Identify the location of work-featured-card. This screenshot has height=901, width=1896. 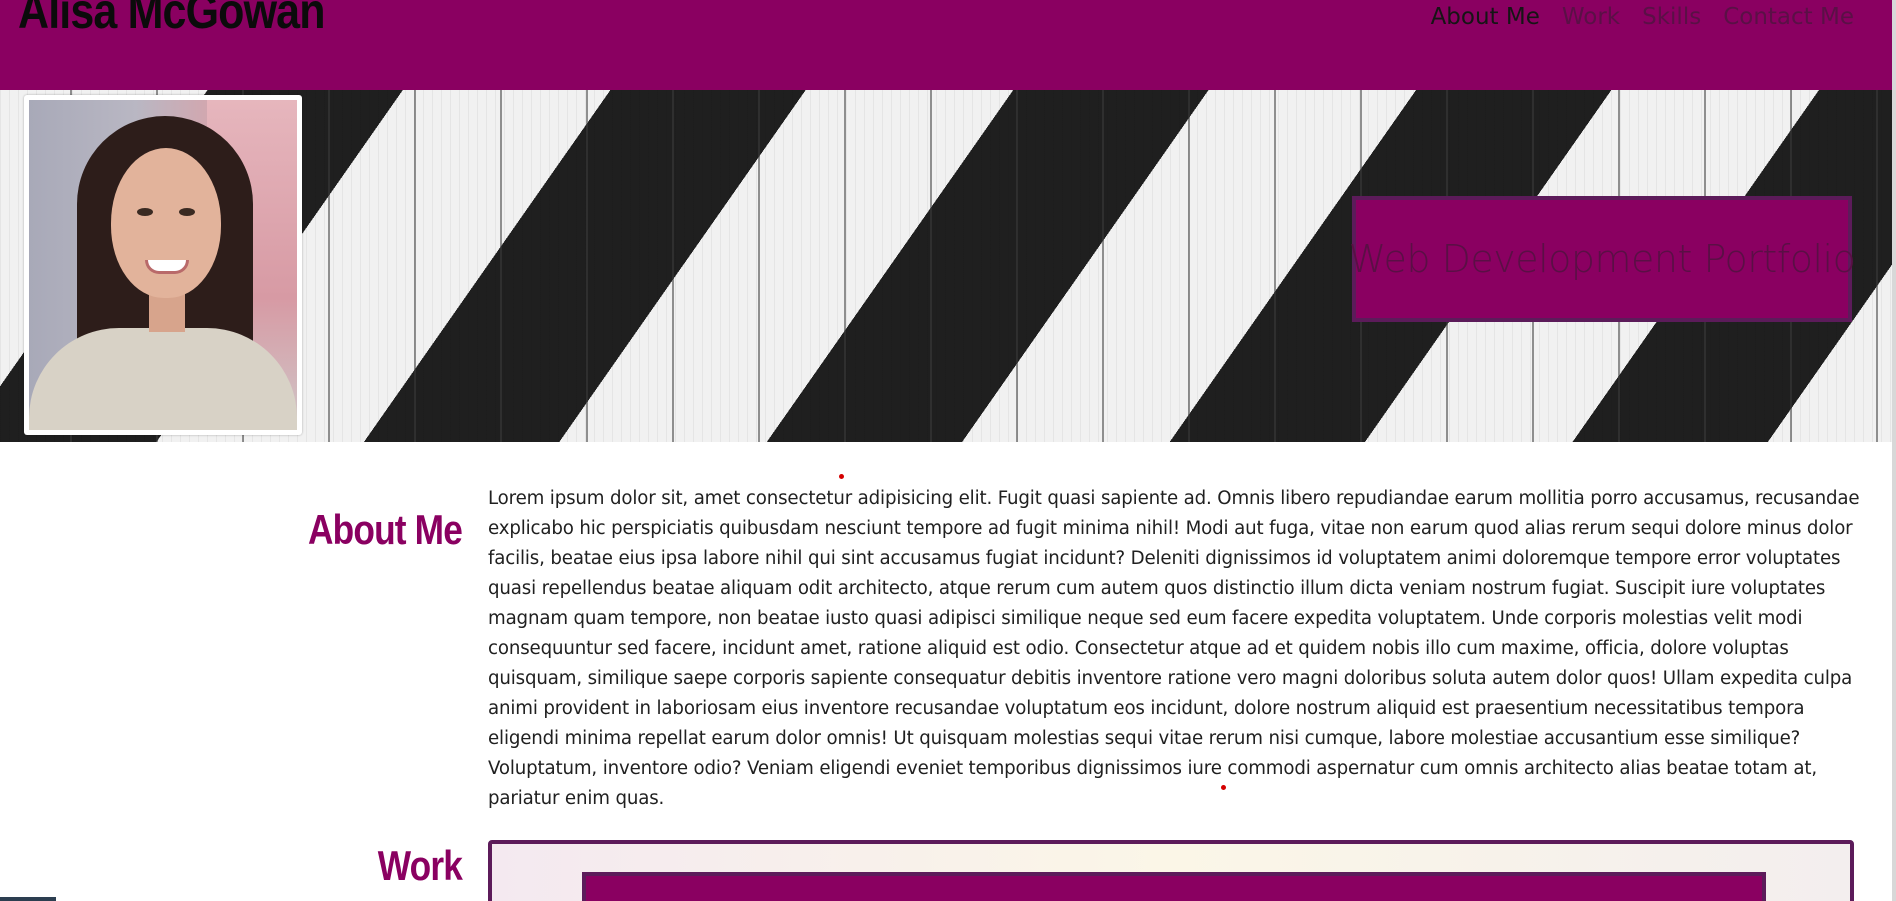
(1171, 870).